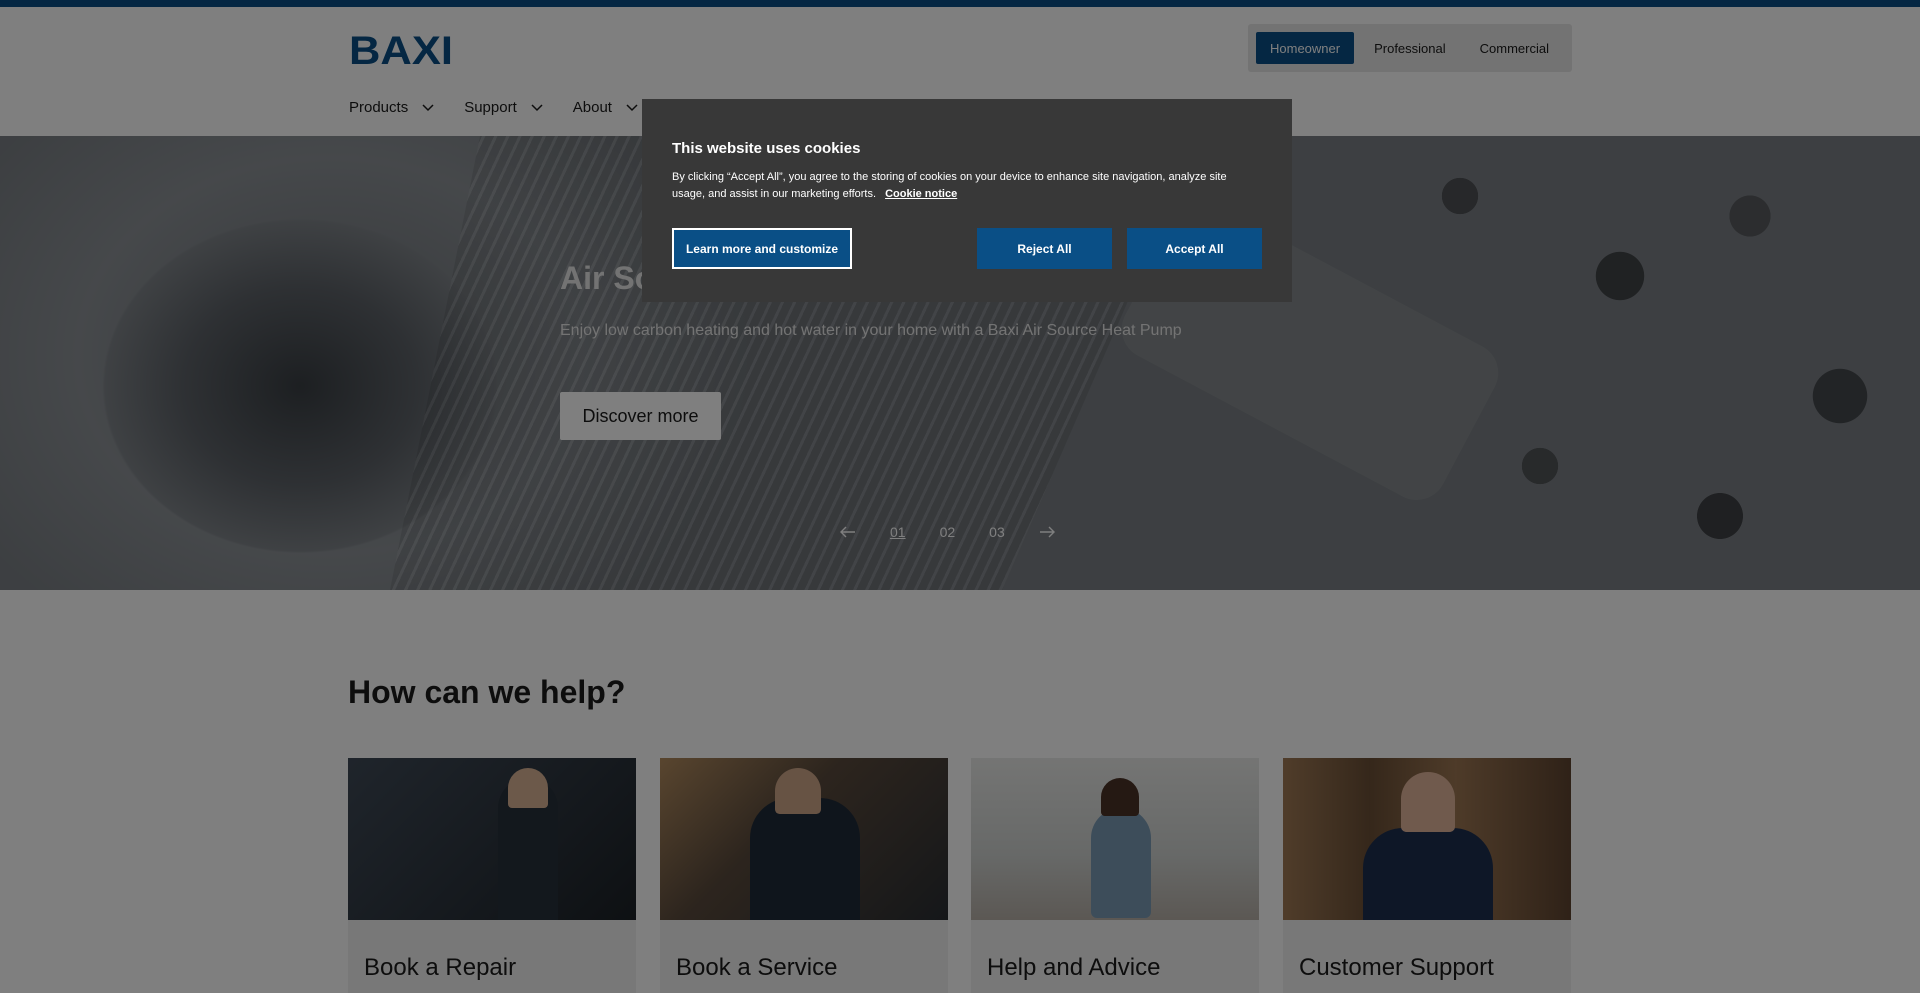 This screenshot has width=1920, height=993. Describe the element at coordinates (762, 248) in the screenshot. I see `learn-more-customize-button: Learn more and customize` at that location.